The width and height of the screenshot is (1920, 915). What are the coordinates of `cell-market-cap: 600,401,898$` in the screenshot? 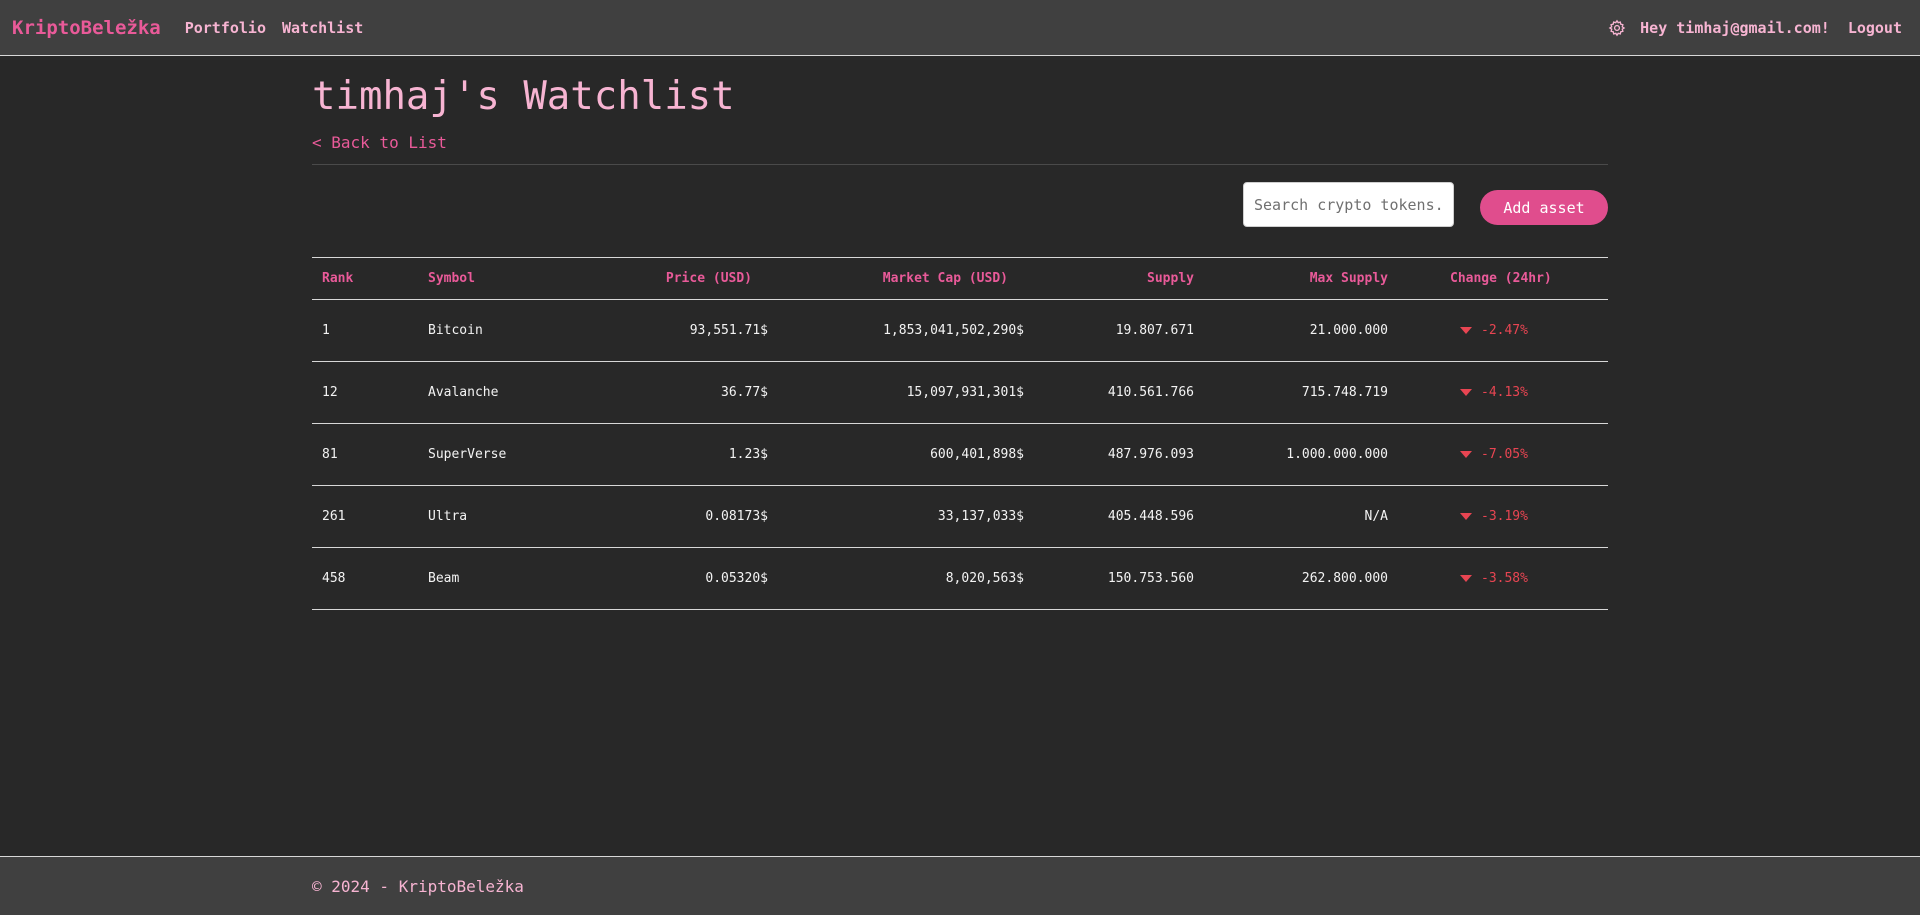 It's located at (977, 454).